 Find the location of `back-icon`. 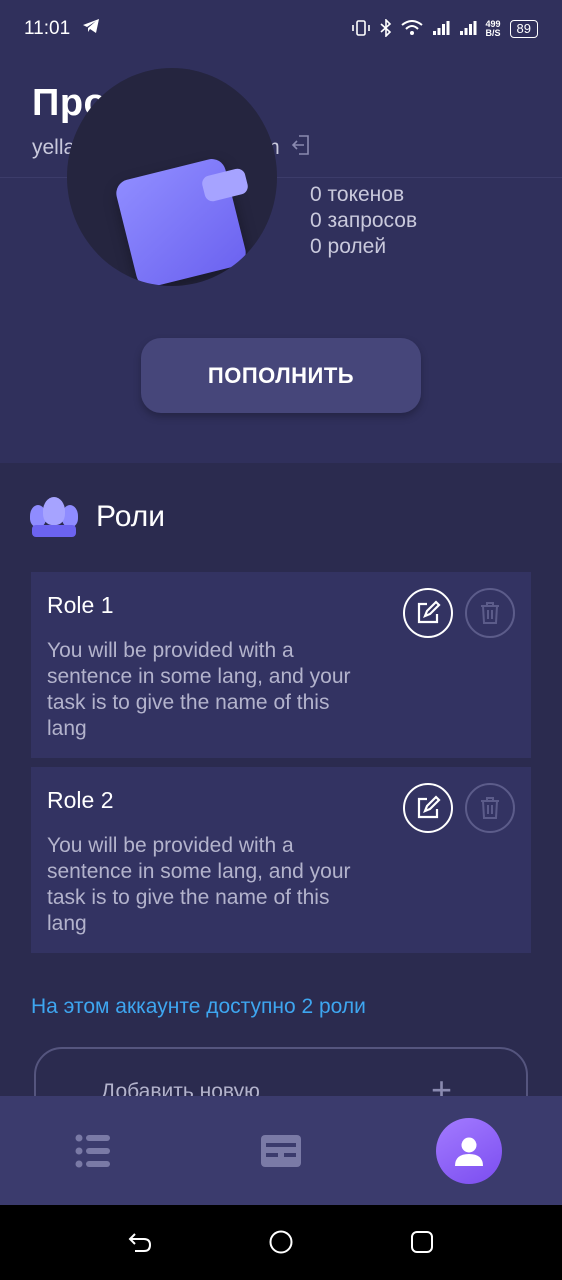

back-icon is located at coordinates (140, 1242).